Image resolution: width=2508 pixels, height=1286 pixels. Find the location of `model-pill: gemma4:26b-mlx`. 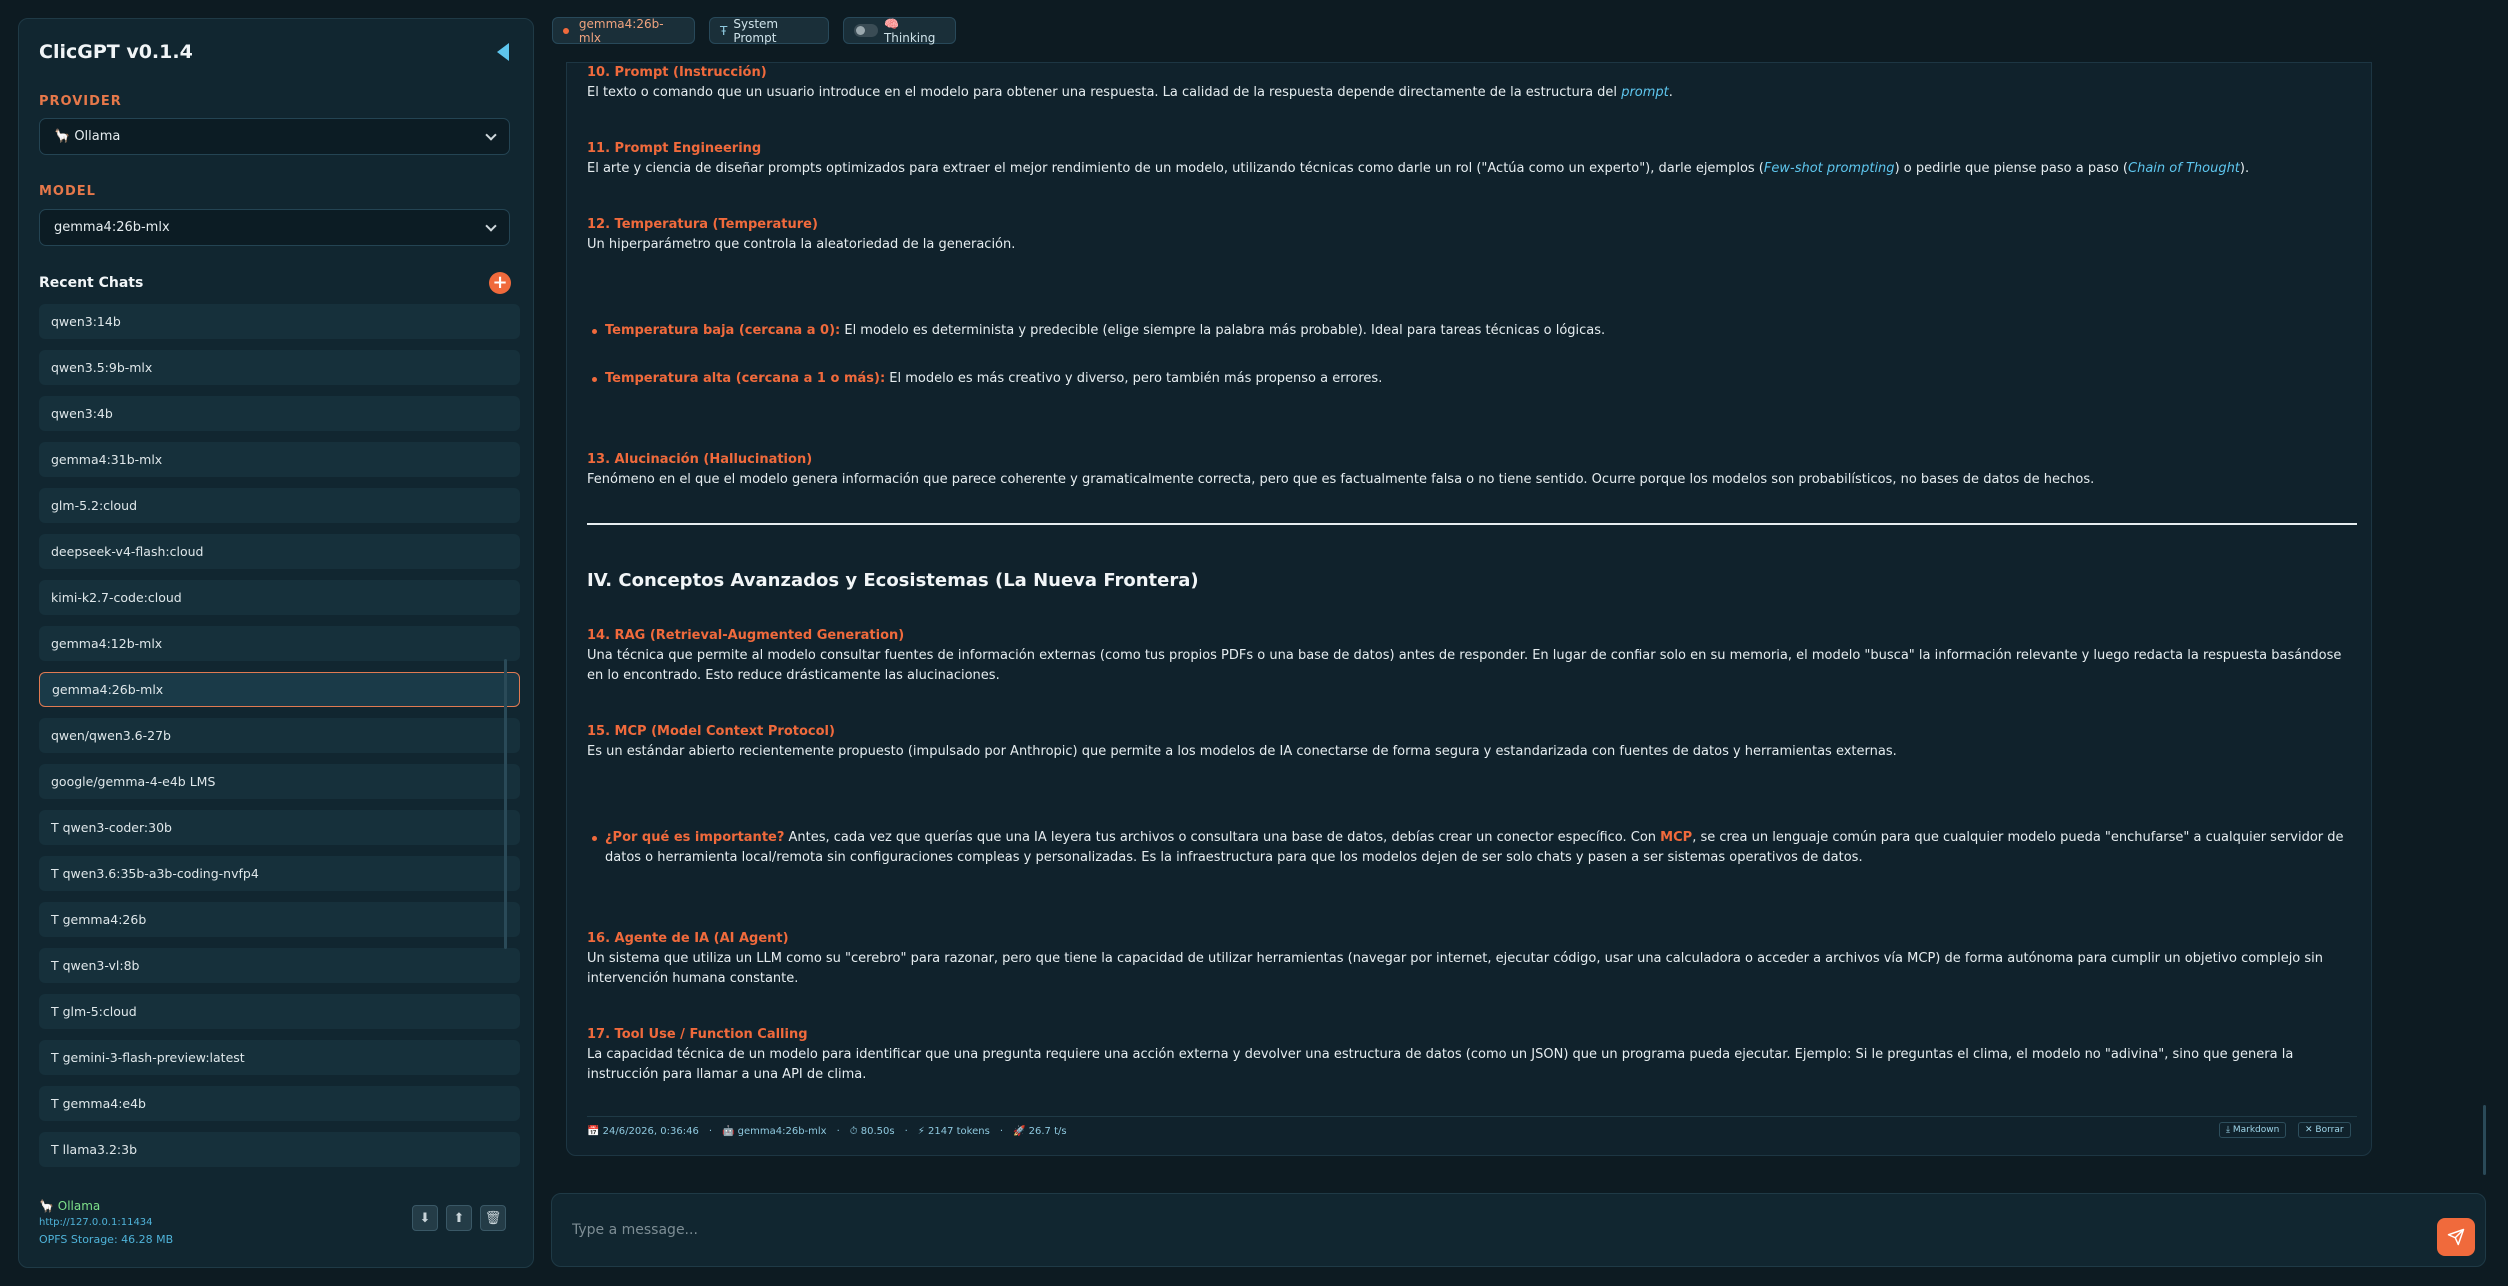

model-pill: gemma4:26b-mlx is located at coordinates (623, 30).